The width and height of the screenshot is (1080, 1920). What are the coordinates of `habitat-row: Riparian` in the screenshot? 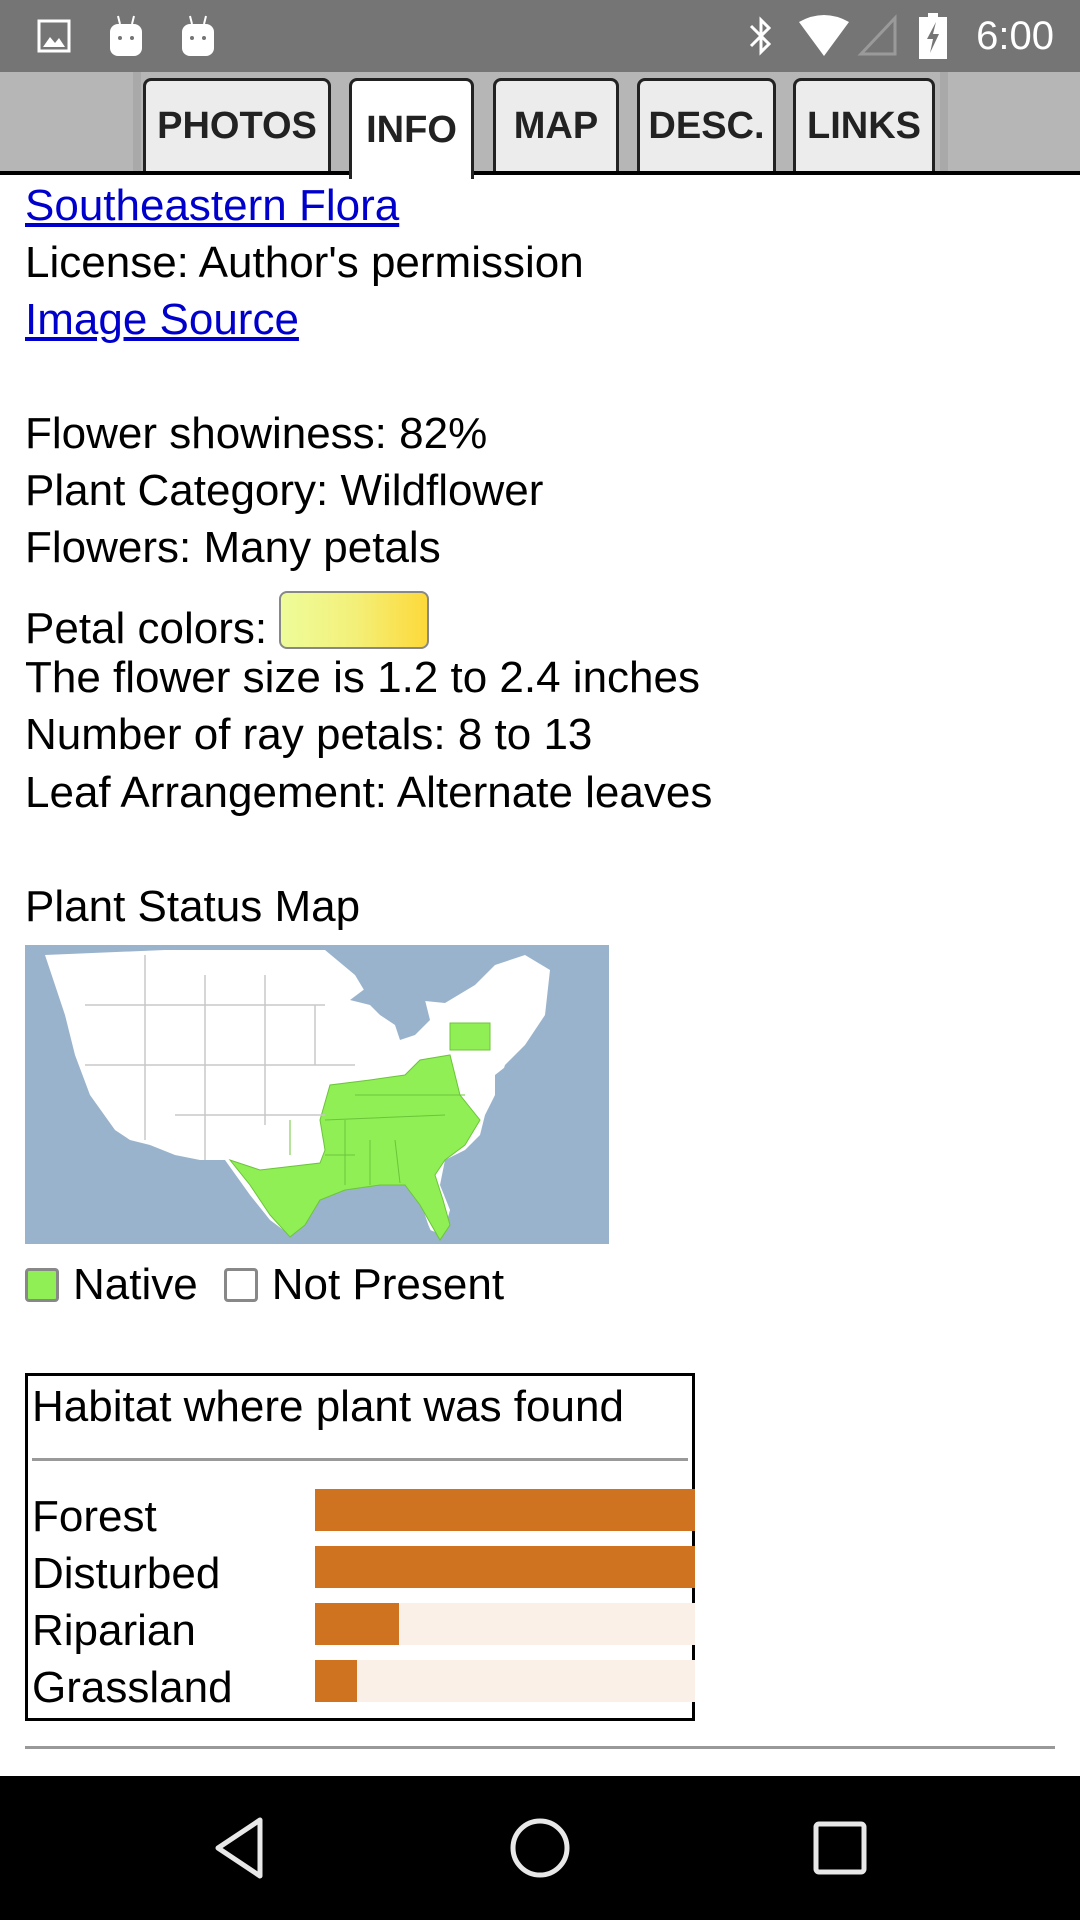 It's located at (363, 1626).